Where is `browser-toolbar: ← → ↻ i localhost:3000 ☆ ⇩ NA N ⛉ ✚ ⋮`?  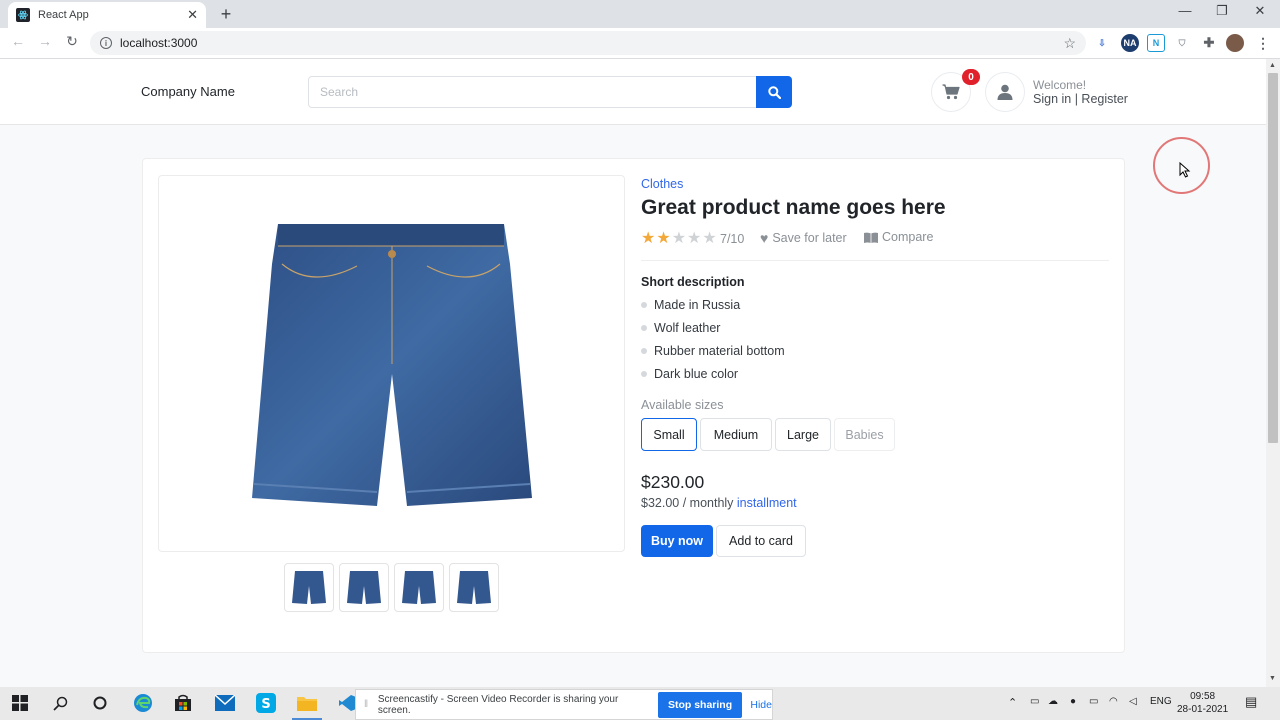 browser-toolbar: ← → ↻ i localhost:3000 ☆ ⇩ NA N ⛉ ✚ ⋮ is located at coordinates (640, 43).